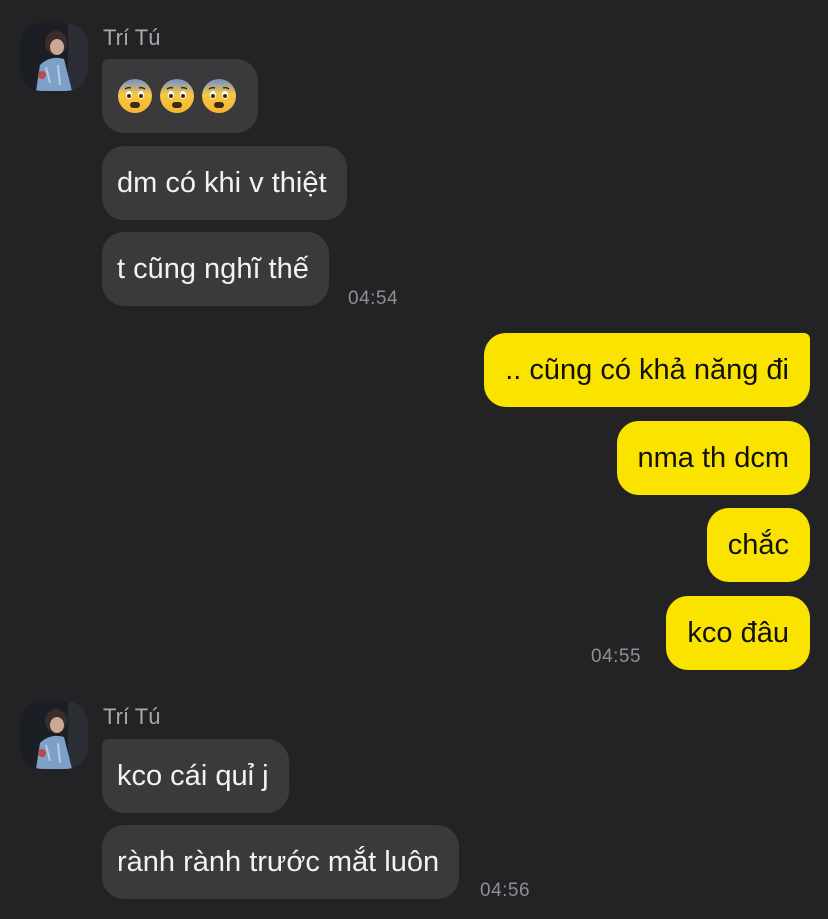 The width and height of the screenshot is (828, 919). What do you see at coordinates (758, 545) in the screenshot?
I see `message-bubble: chắc` at bounding box center [758, 545].